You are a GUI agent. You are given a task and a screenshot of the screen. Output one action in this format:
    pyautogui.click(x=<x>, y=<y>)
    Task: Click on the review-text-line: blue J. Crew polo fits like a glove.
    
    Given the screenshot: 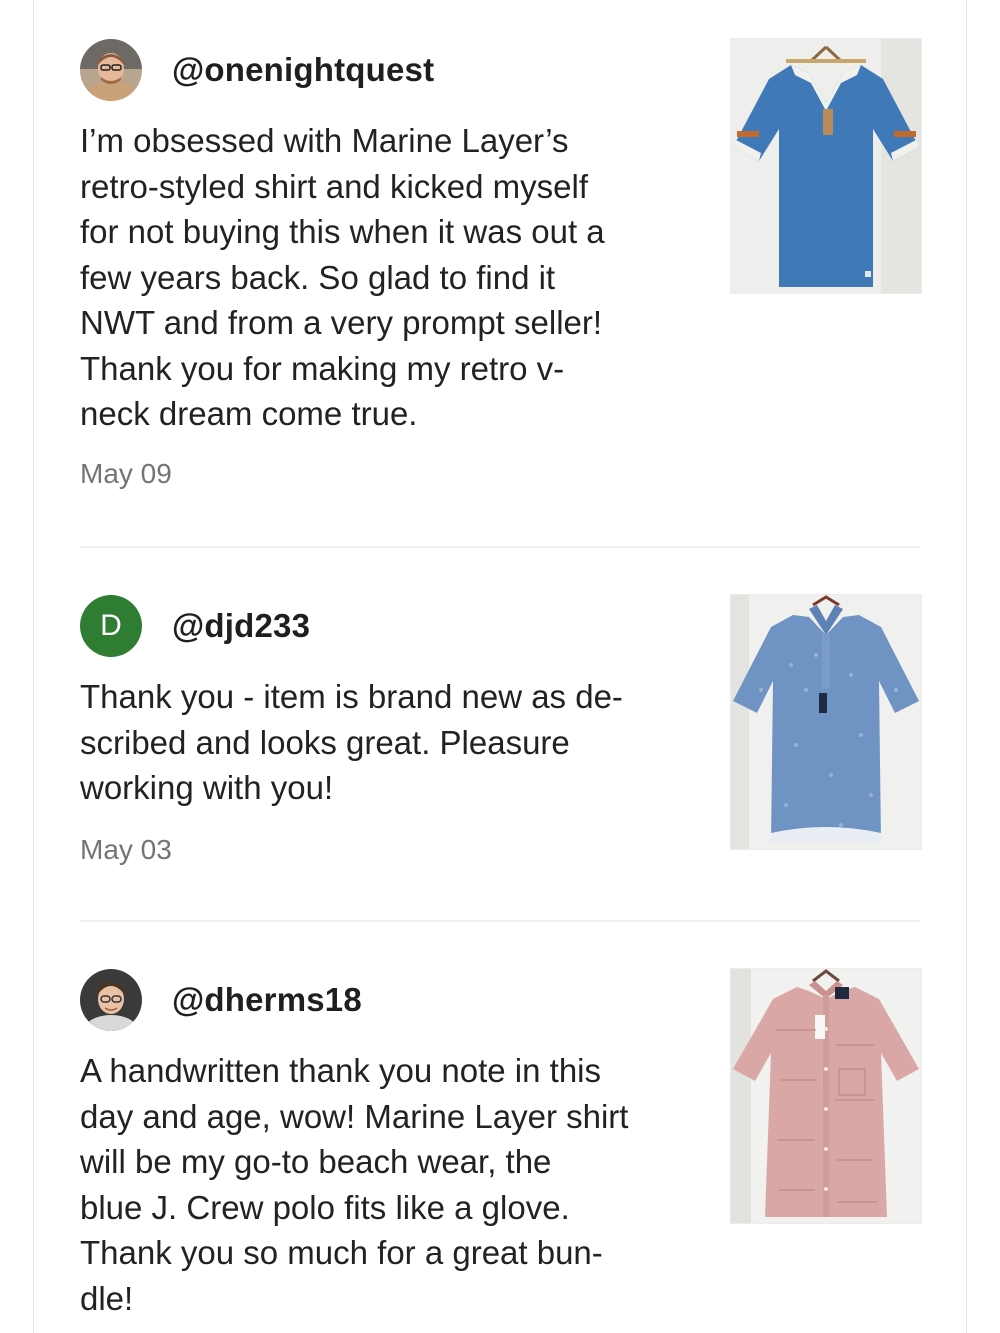 What is the action you would take?
    pyautogui.click(x=325, y=1207)
    